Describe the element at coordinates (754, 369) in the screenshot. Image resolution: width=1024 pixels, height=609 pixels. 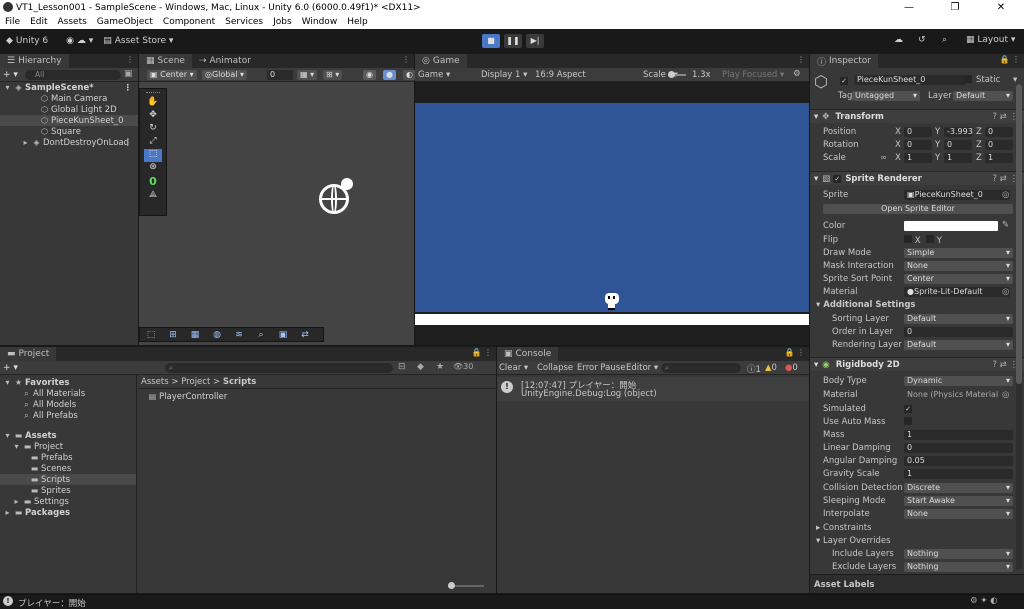
I see `info-count-toggle: ⓘ1` at that location.